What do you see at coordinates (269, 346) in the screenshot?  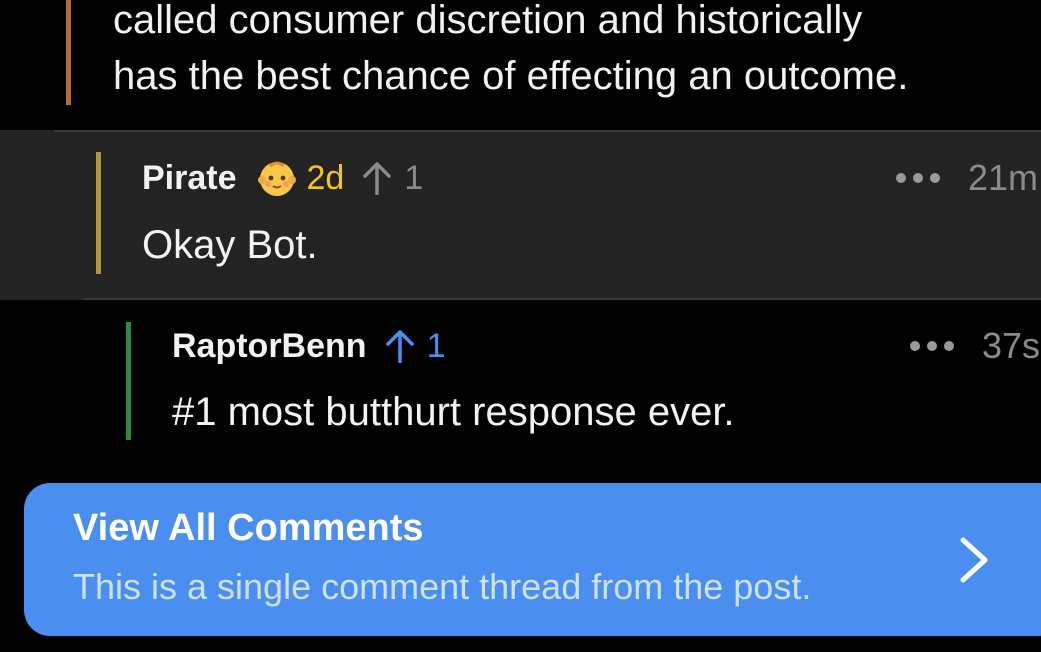 I see `comment-author: RaptorBenn` at bounding box center [269, 346].